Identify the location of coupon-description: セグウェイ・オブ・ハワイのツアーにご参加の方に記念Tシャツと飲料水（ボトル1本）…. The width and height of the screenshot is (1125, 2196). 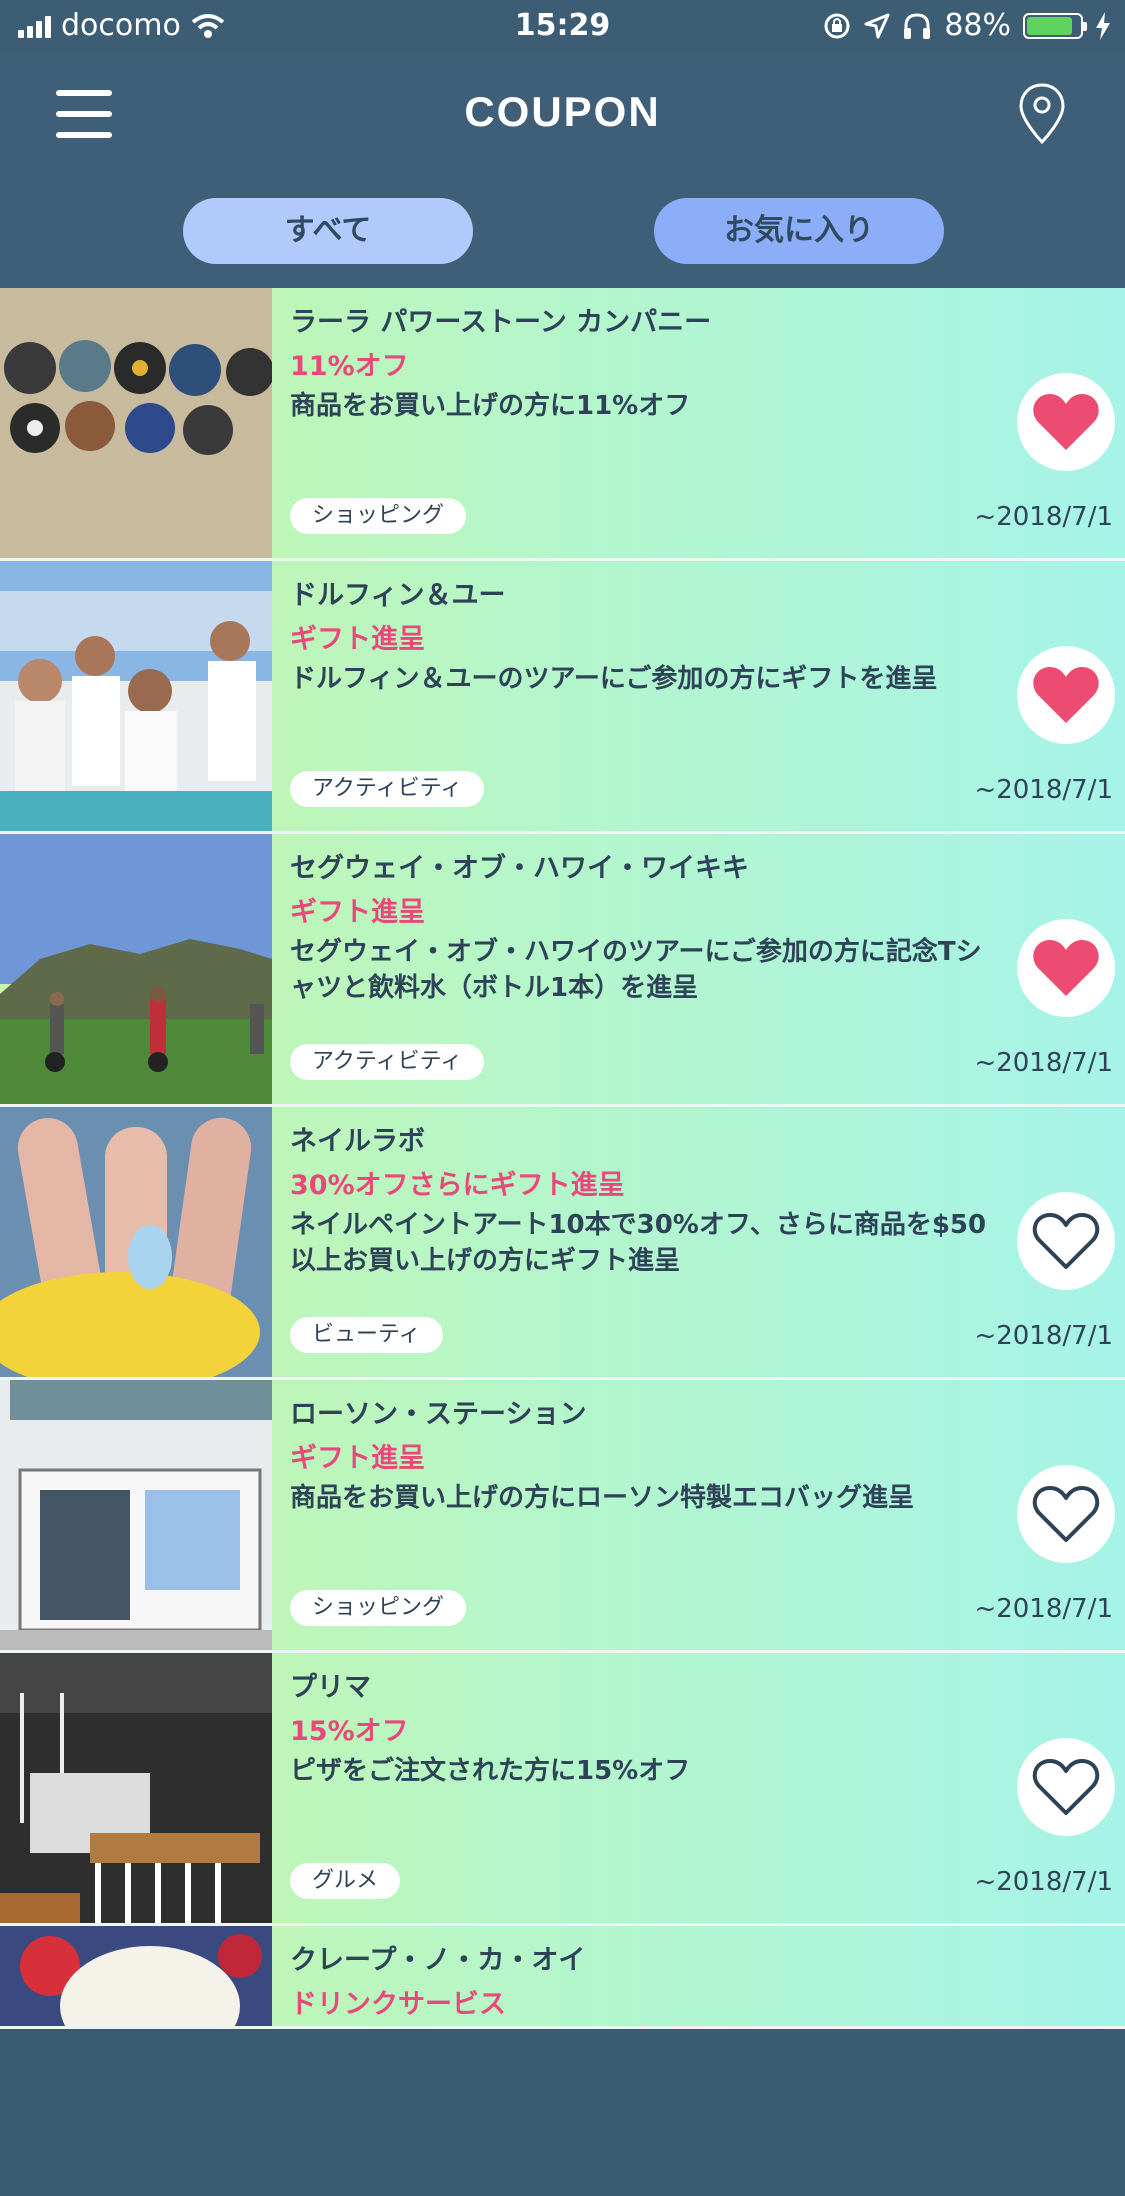
(636, 970).